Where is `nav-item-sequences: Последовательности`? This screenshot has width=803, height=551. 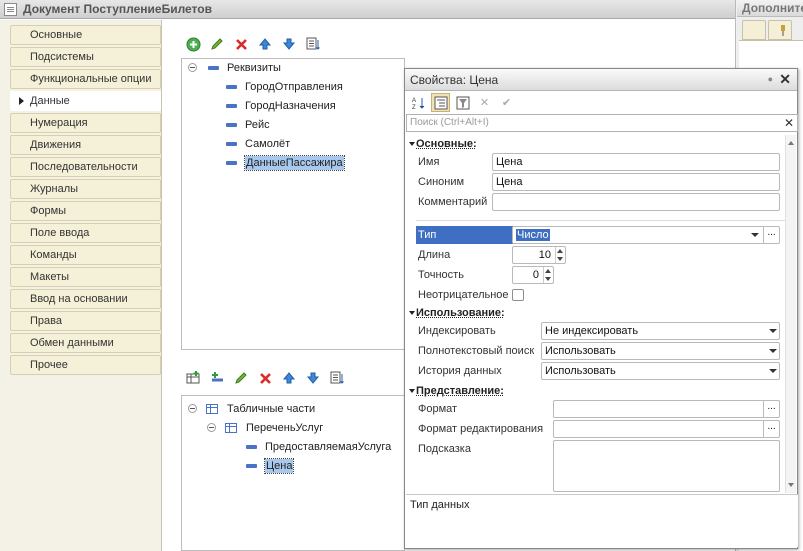
nav-item-sequences: Последовательности is located at coordinates (85, 167).